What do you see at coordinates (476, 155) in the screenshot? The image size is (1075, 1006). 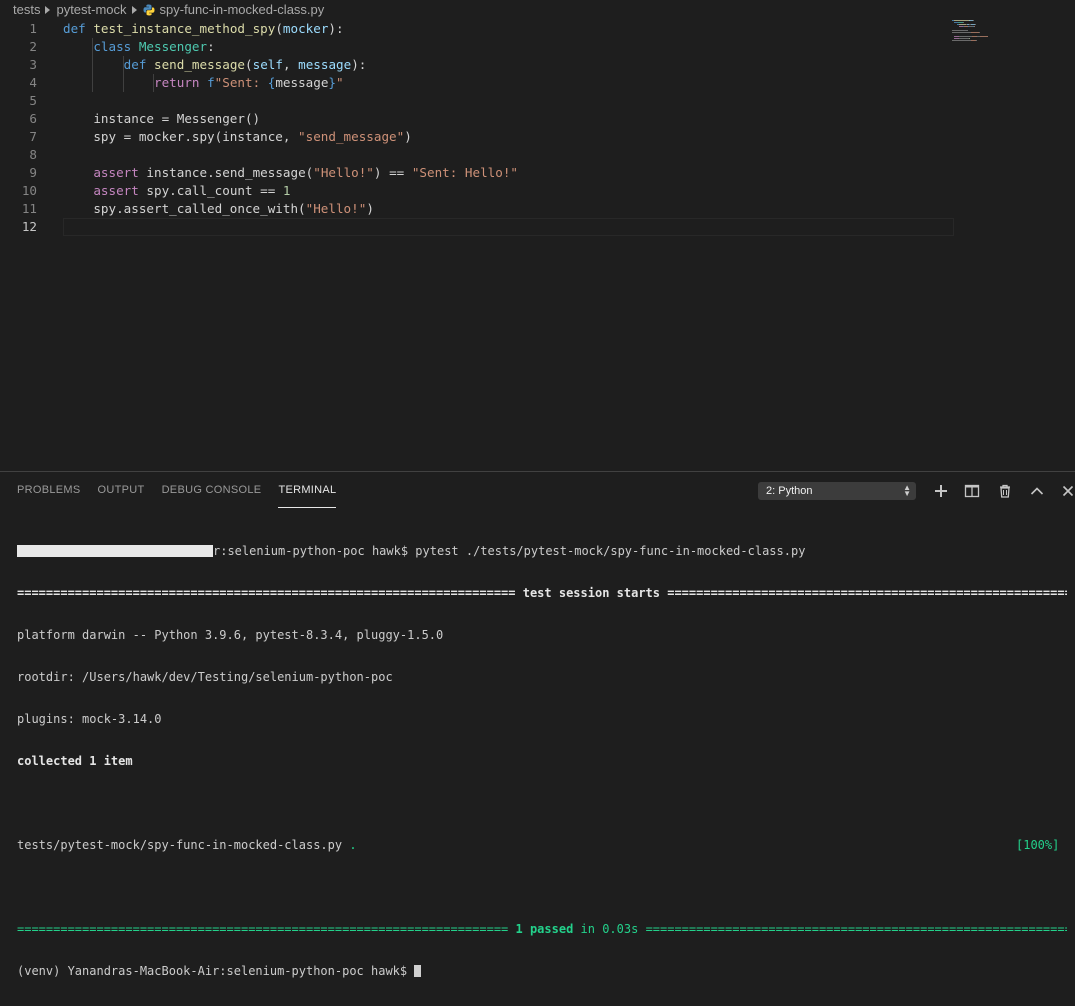 I see `code-line: 8` at bounding box center [476, 155].